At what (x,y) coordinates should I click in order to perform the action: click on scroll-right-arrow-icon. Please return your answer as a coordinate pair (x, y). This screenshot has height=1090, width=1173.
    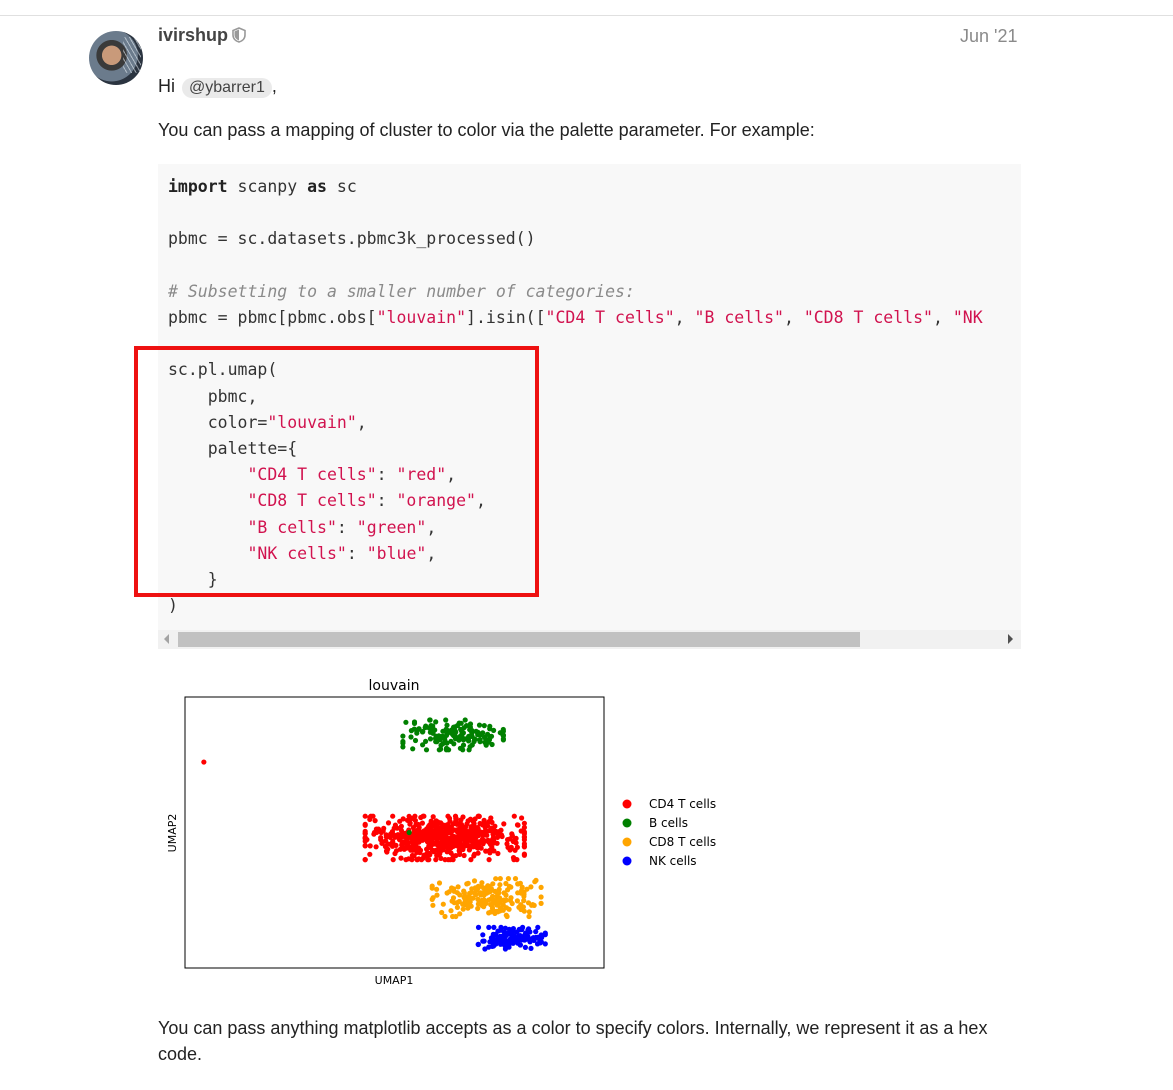
    Looking at the image, I should click on (1010, 639).